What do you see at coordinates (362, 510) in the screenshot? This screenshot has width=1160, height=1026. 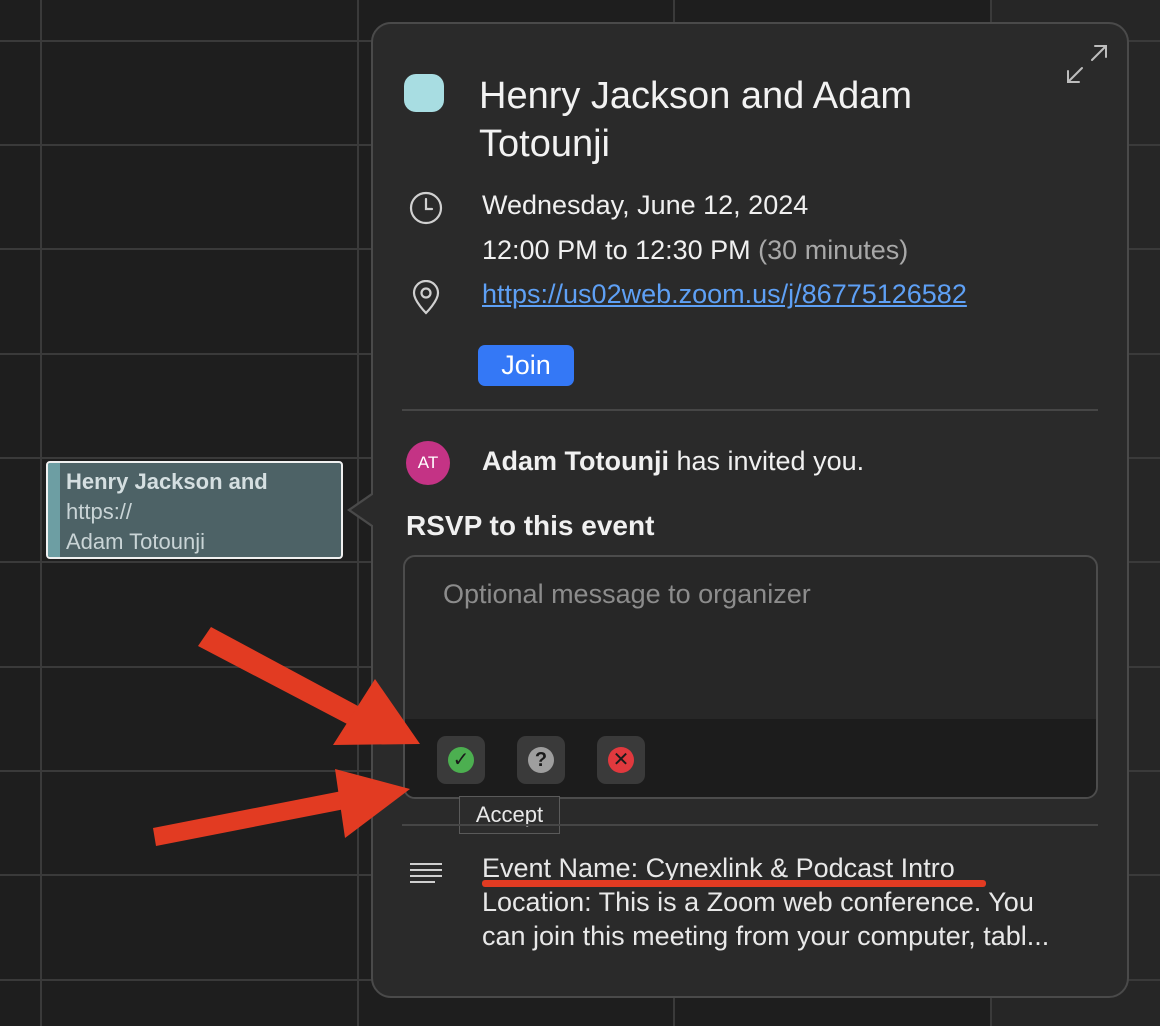 I see `popover-pointer-fill` at bounding box center [362, 510].